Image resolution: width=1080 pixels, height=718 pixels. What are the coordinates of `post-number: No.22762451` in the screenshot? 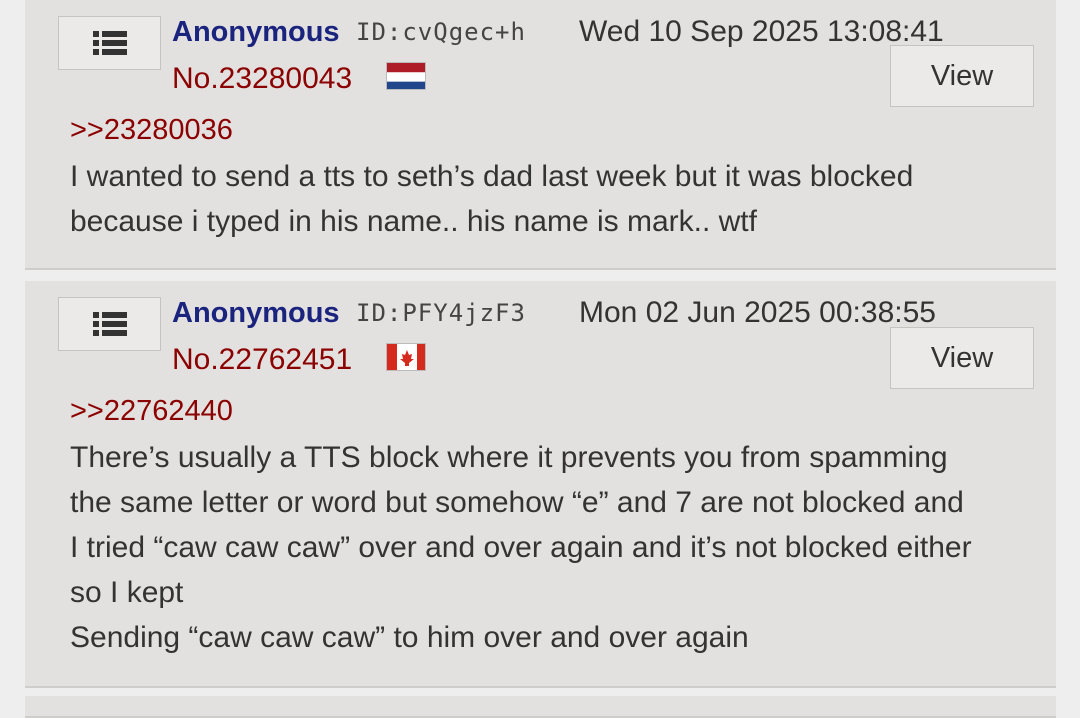 It's located at (262, 360).